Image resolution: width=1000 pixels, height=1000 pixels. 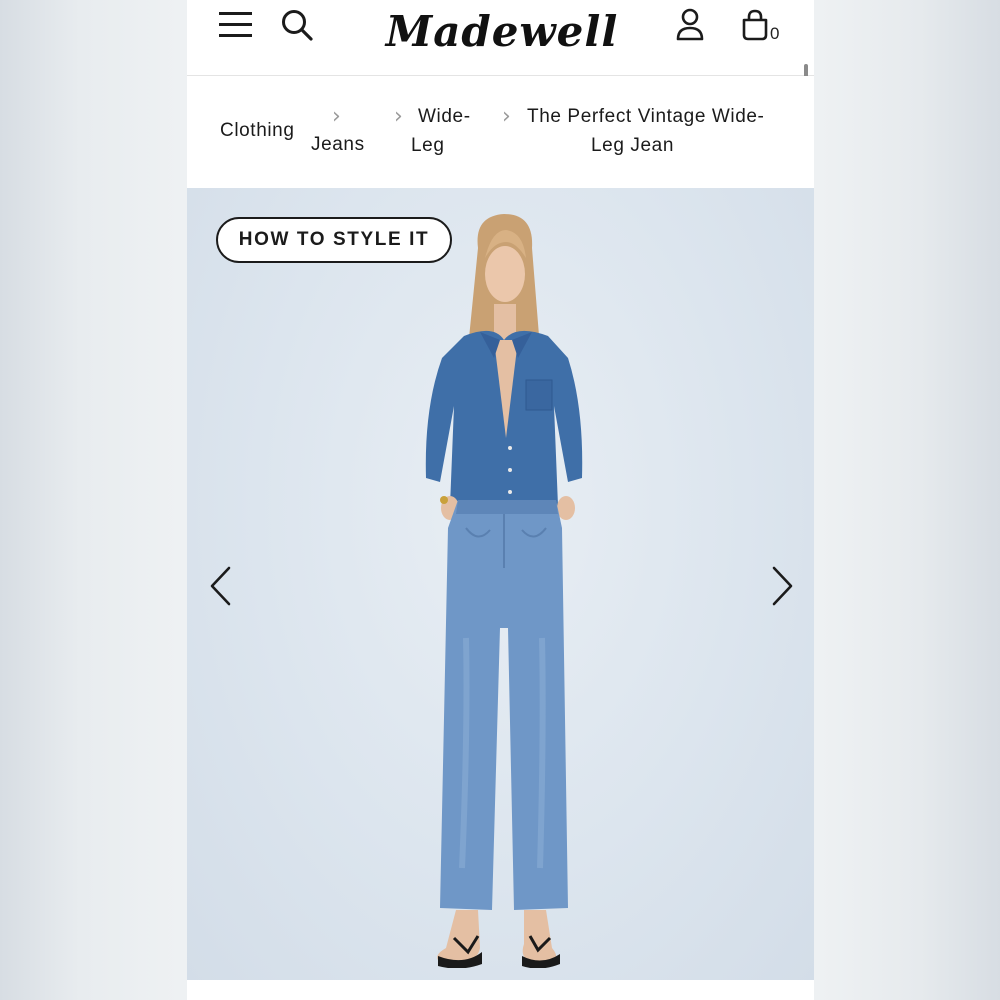 I want to click on hamburger-menu-icon, so click(x=236, y=25).